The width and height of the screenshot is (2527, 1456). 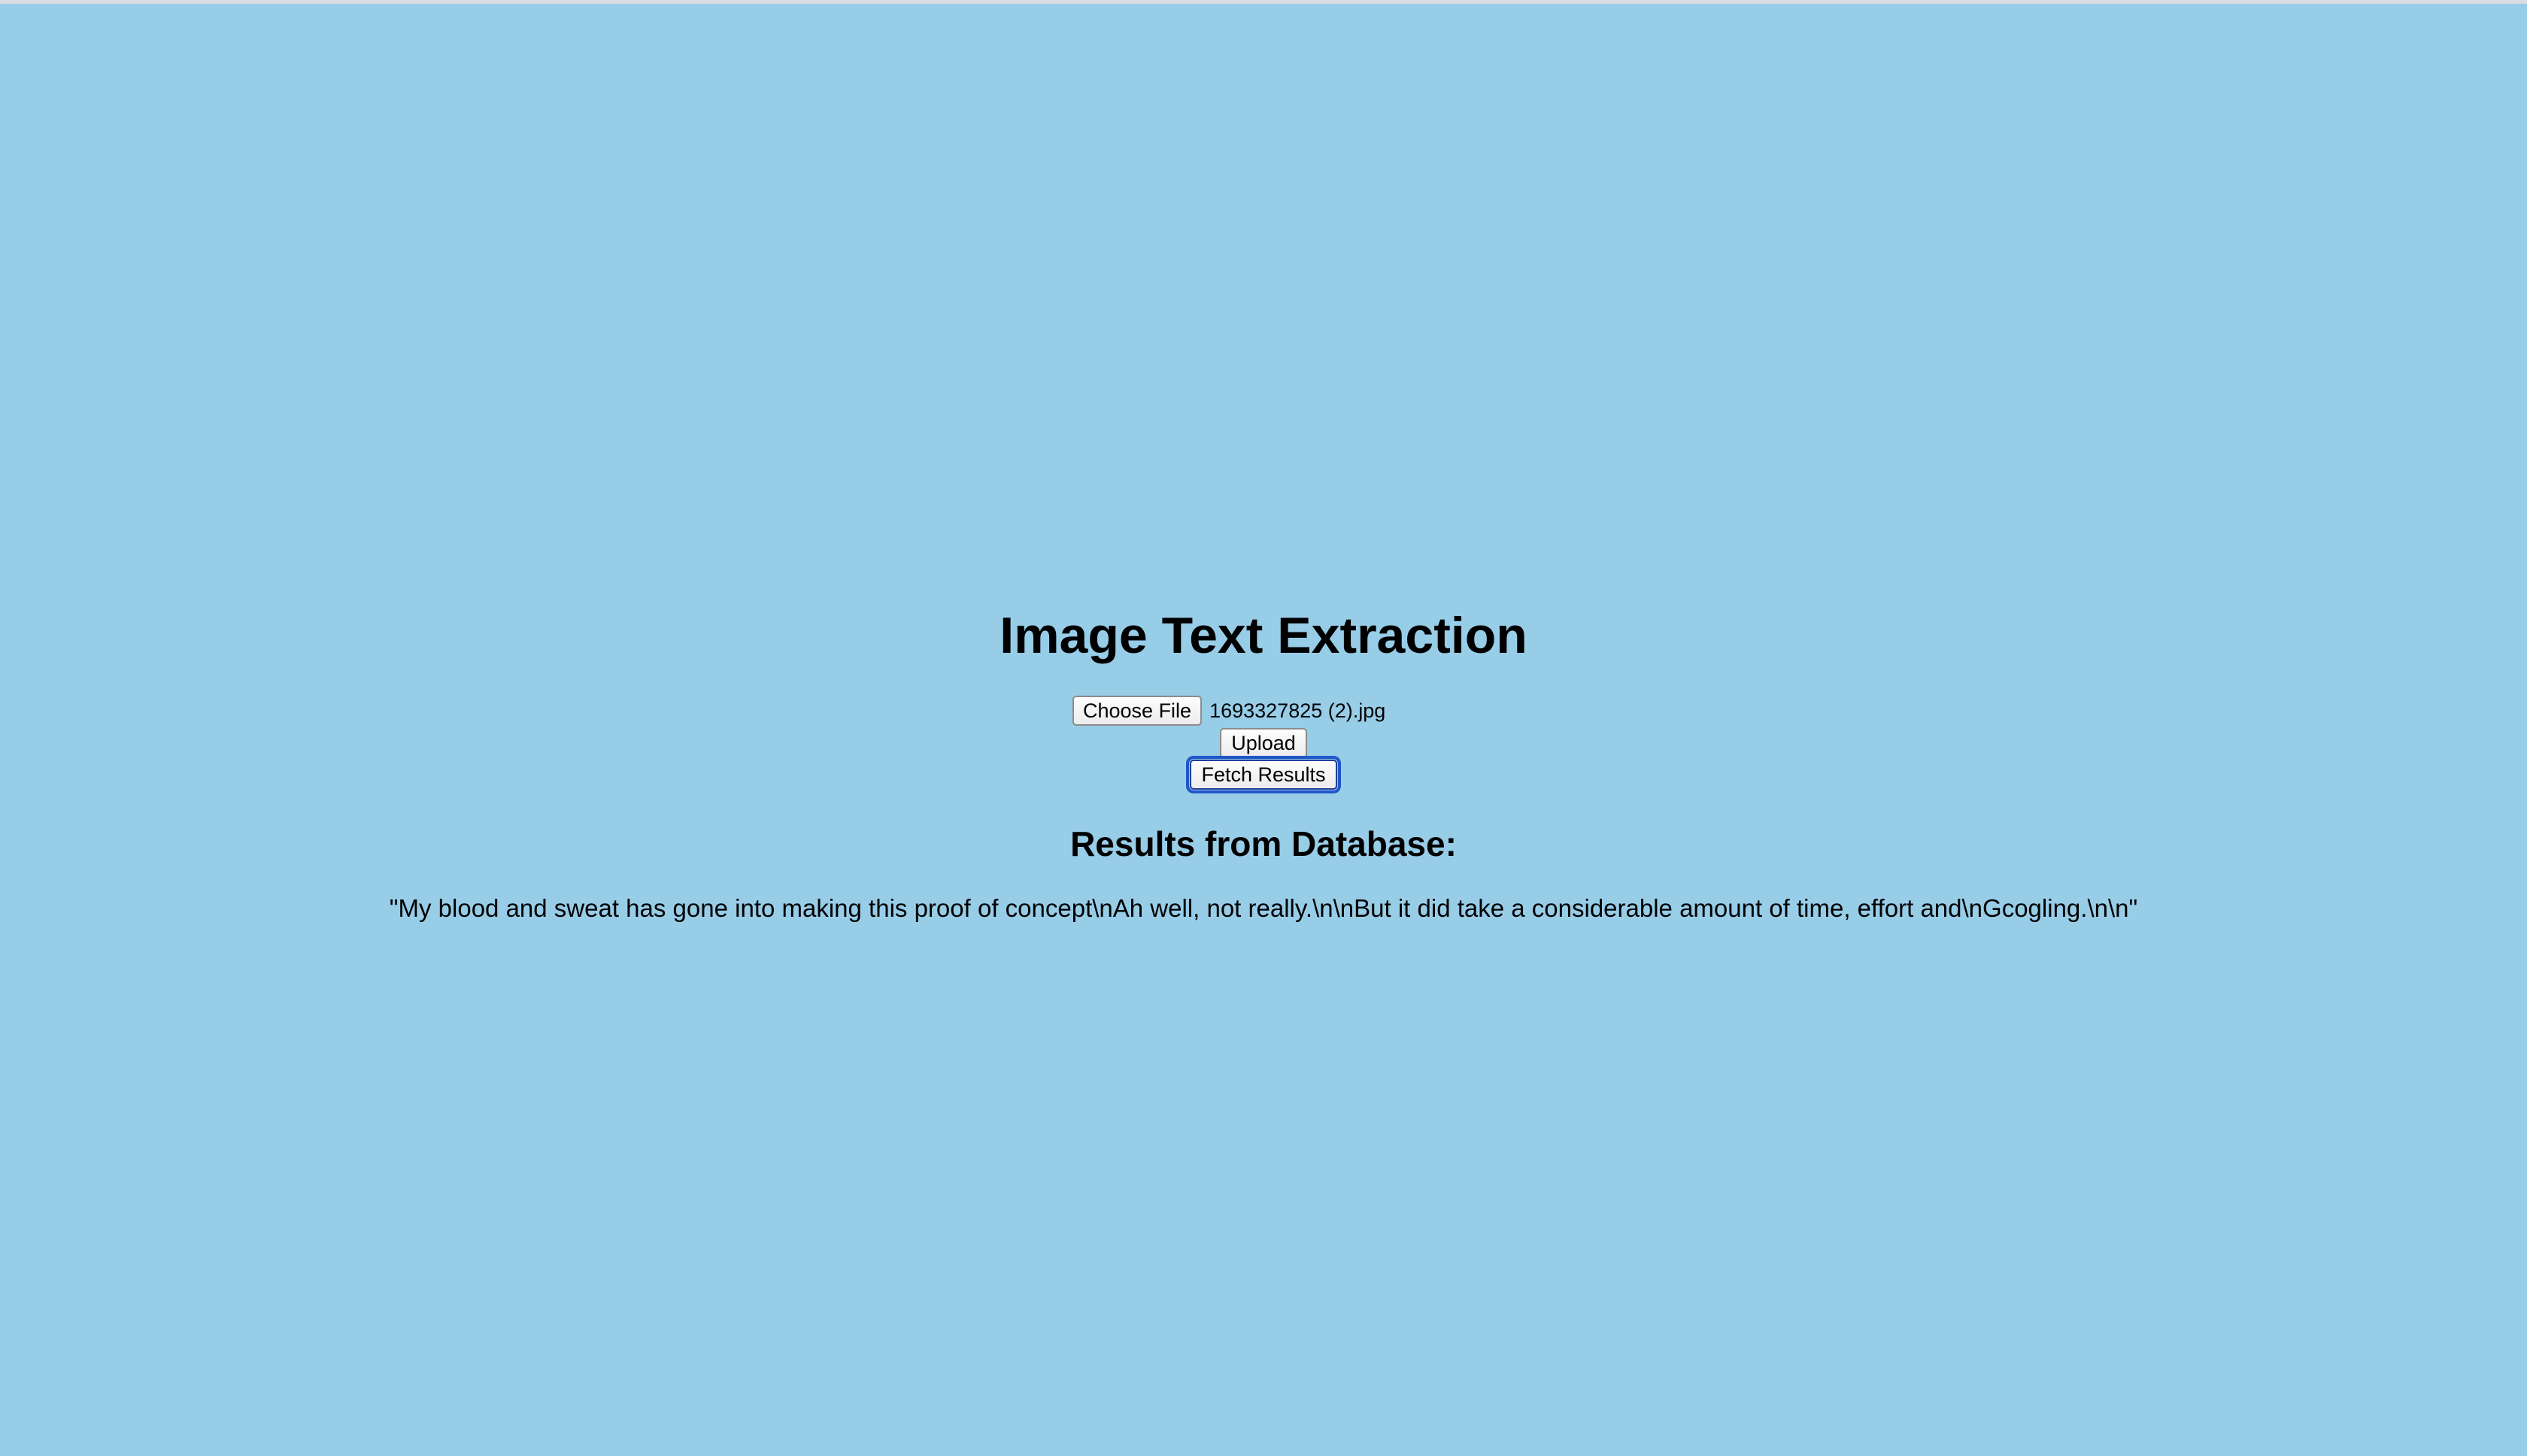 What do you see at coordinates (1137, 711) in the screenshot?
I see `choose-file-button: Choose File` at bounding box center [1137, 711].